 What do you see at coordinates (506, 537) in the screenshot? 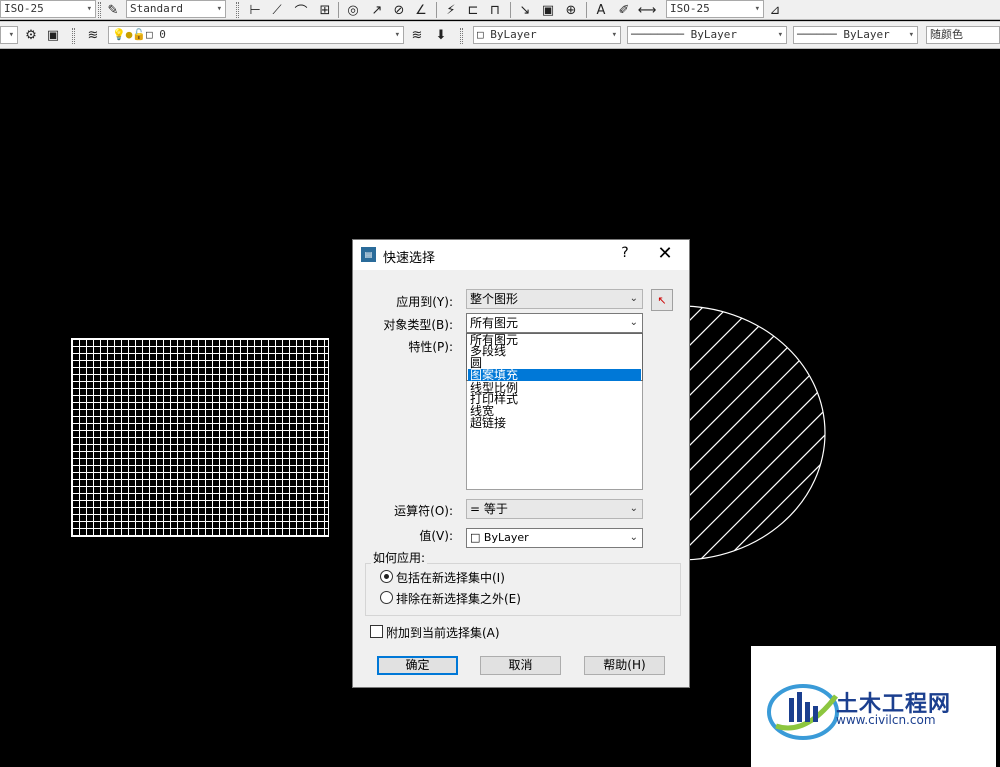
I see `value-value: ByLayer` at bounding box center [506, 537].